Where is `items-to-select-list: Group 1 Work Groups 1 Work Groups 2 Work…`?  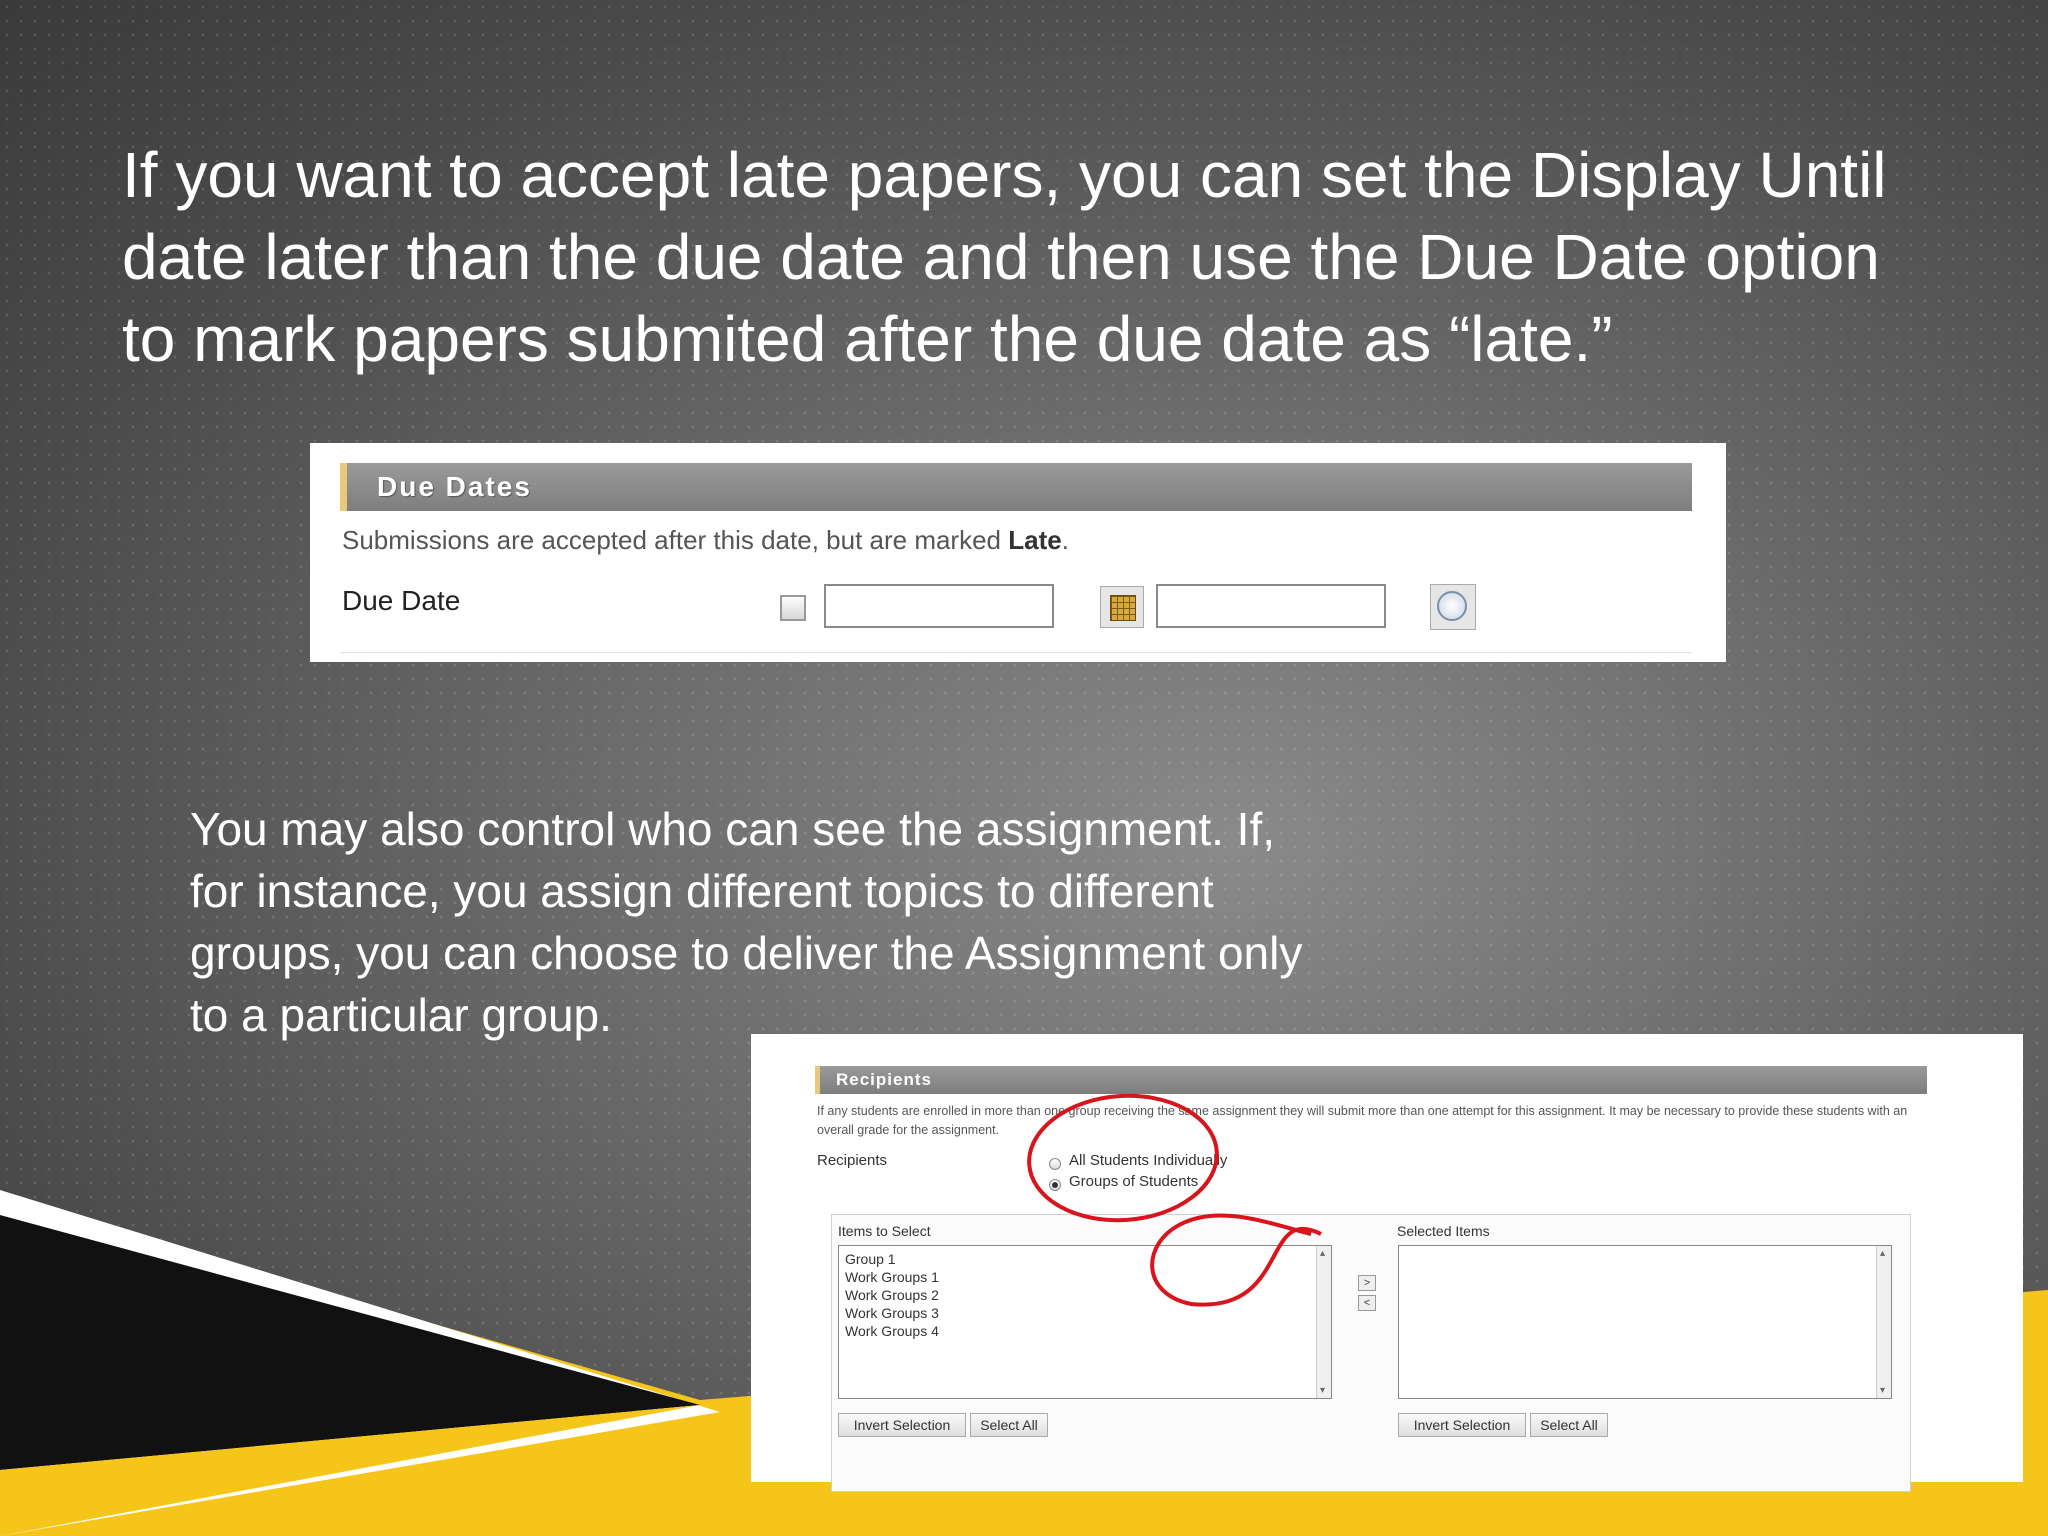
items-to-select-list: Group 1 Work Groups 1 Work Groups 2 Work… is located at coordinates (1085, 1322).